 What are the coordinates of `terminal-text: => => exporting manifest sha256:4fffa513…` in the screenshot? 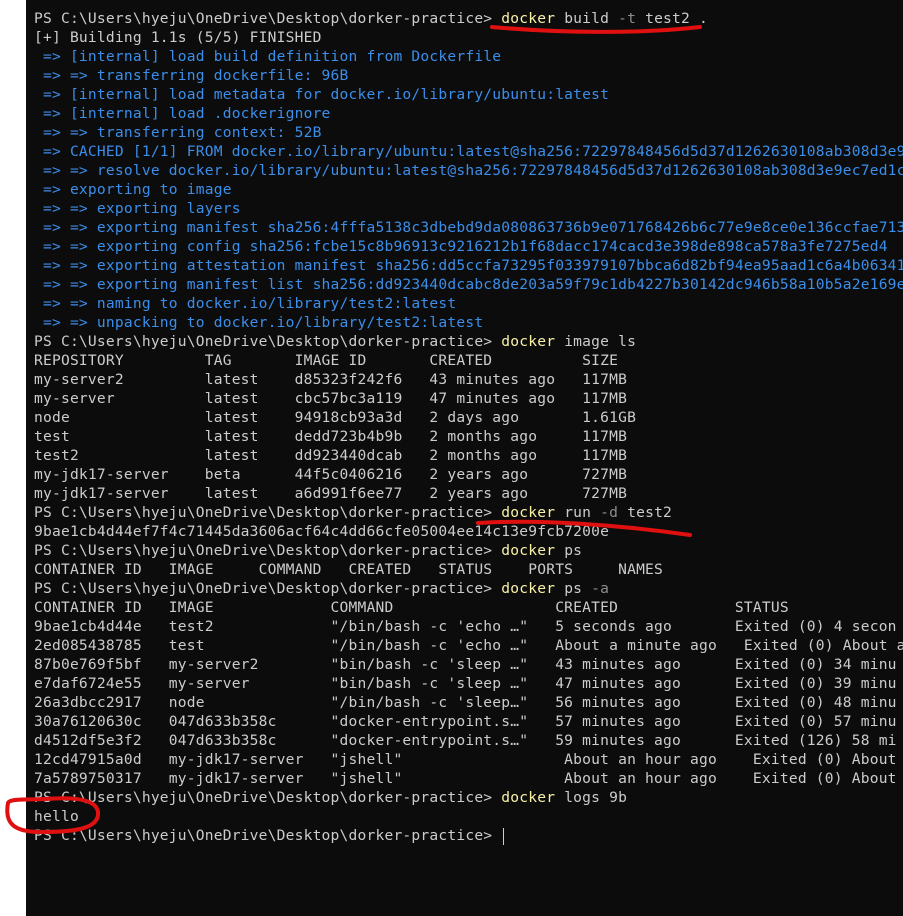 It's located at (468, 227).